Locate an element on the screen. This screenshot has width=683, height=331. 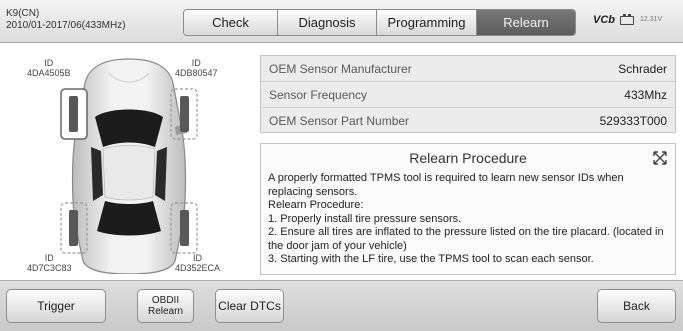
tire-fr-id: ID 4DB80547 is located at coordinates (196, 68).